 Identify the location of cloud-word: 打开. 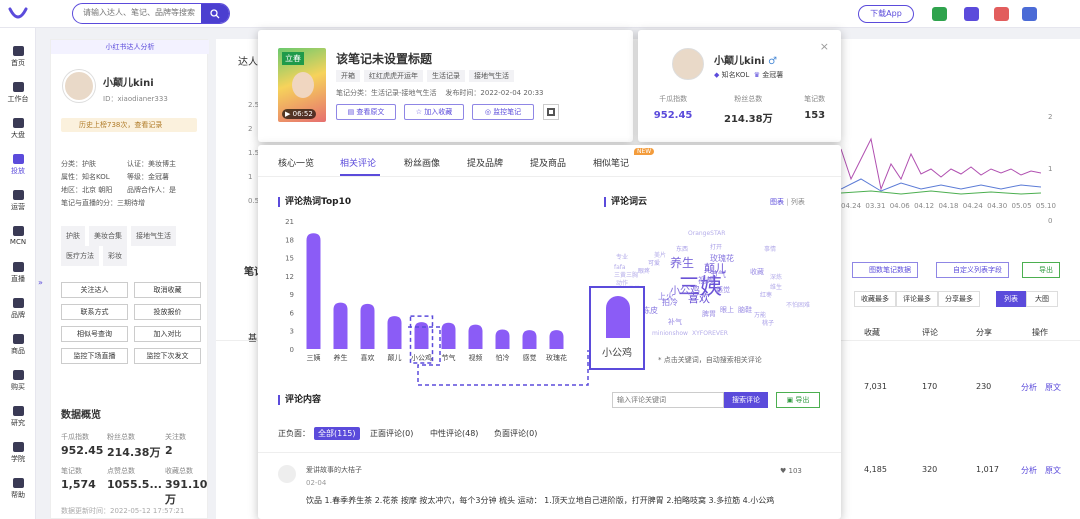
(716, 248).